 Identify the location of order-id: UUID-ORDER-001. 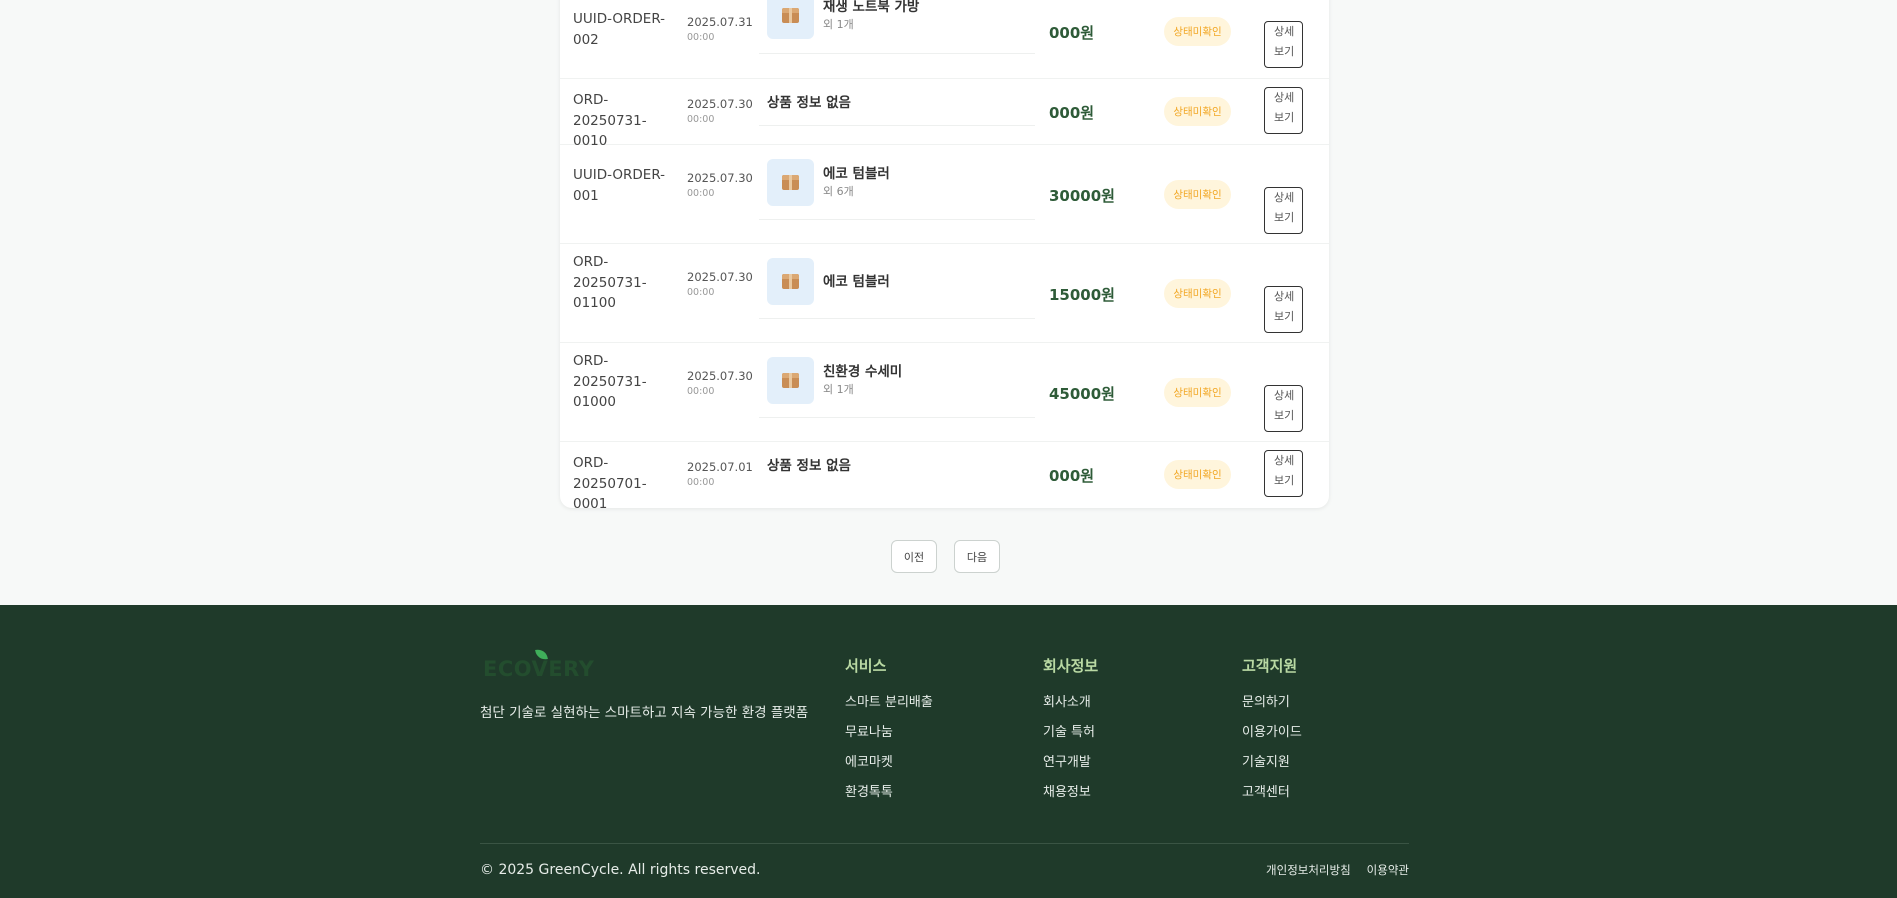
(619, 185).